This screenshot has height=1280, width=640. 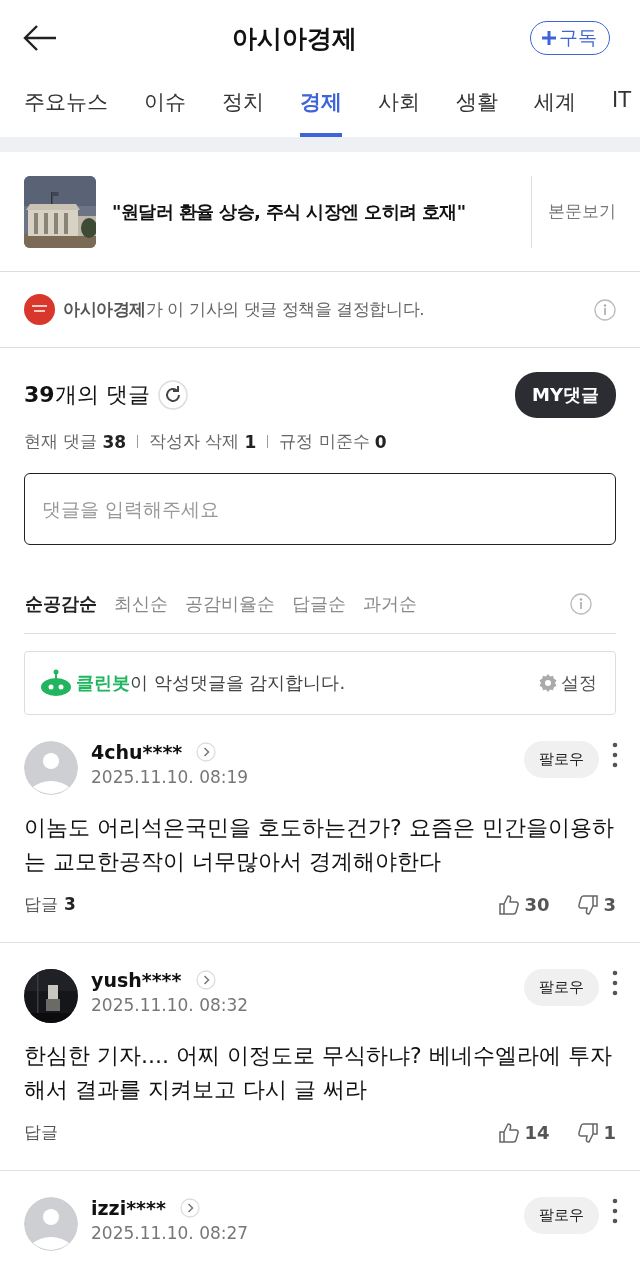 I want to click on back-icon, so click(x=40, y=38).